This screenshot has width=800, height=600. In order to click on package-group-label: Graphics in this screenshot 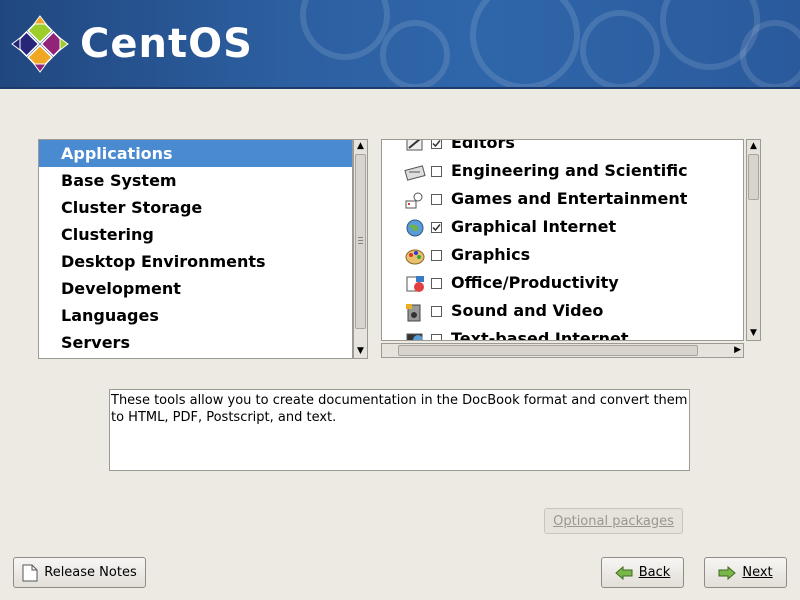, I will do `click(491, 254)`.